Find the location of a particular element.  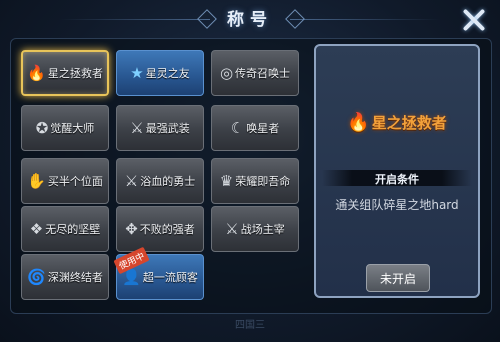

title-label: 不败的强者 is located at coordinates (167, 229).